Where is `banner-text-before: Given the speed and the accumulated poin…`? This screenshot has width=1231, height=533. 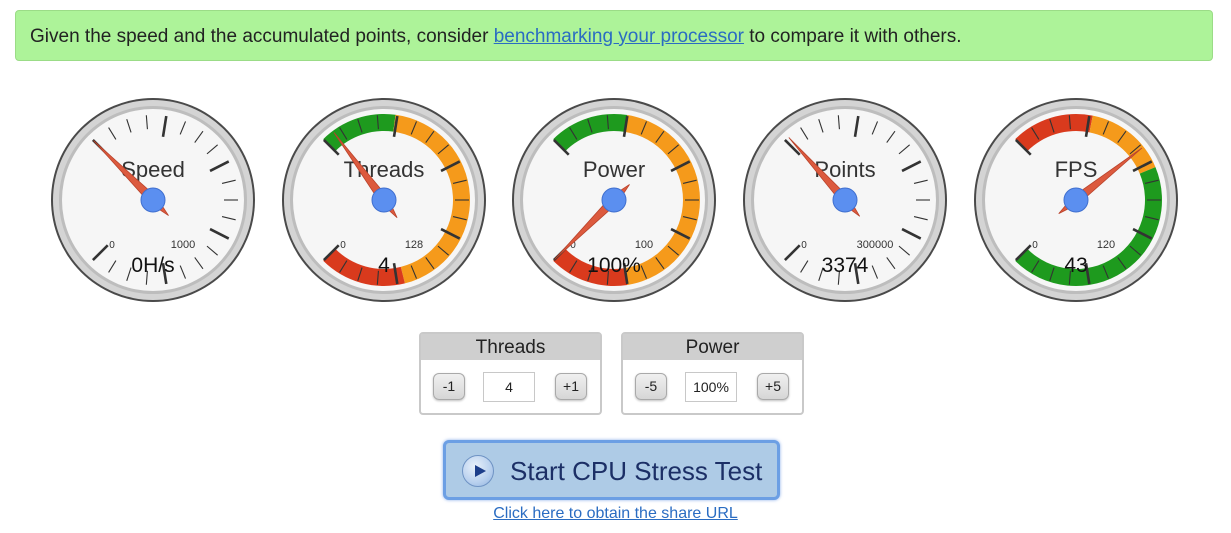 banner-text-before: Given the speed and the accumulated poin… is located at coordinates (262, 36).